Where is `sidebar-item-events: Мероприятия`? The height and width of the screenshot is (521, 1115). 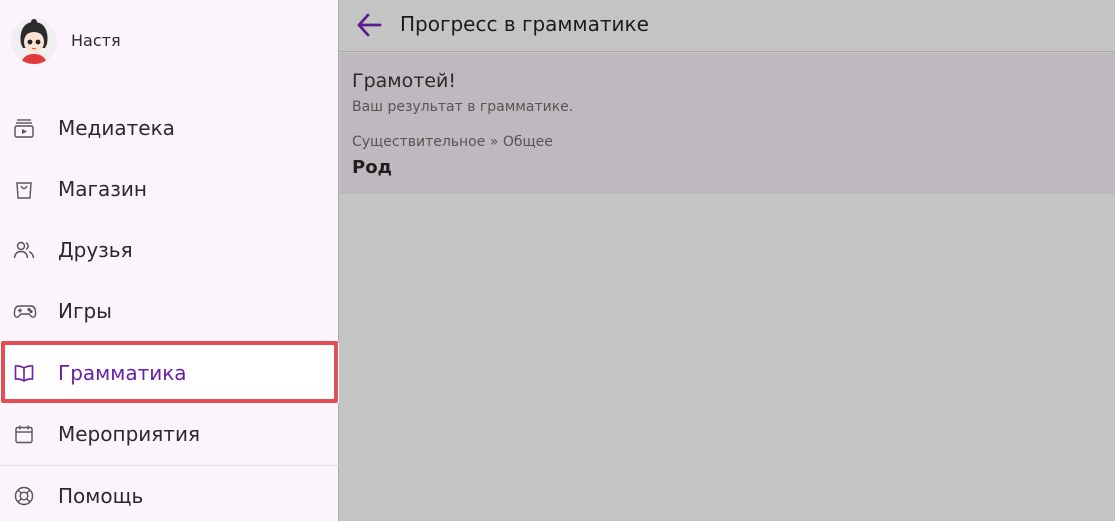 sidebar-item-events: Мероприятия is located at coordinates (169, 434).